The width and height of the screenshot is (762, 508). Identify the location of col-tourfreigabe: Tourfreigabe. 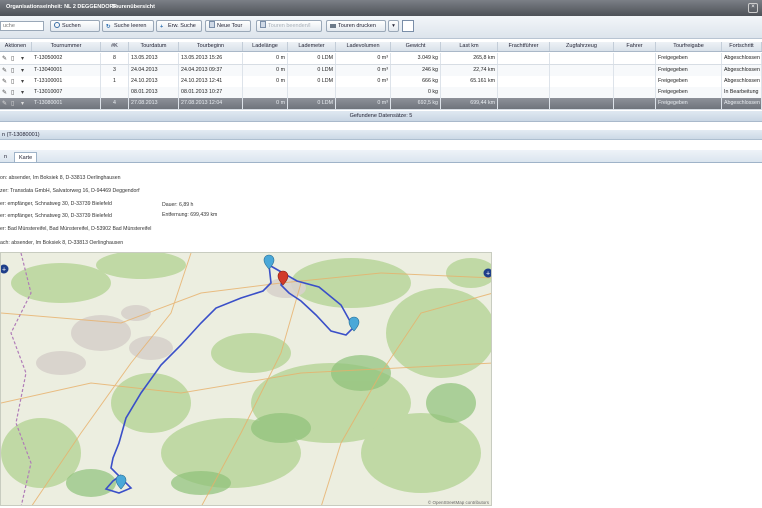
(689, 46).